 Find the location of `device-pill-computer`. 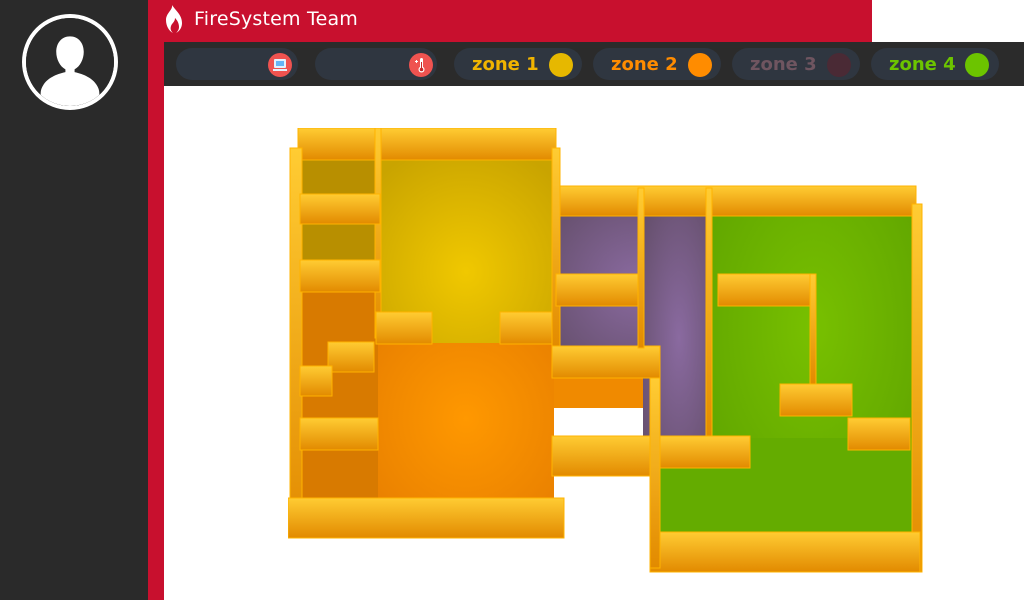

device-pill-computer is located at coordinates (237, 64).